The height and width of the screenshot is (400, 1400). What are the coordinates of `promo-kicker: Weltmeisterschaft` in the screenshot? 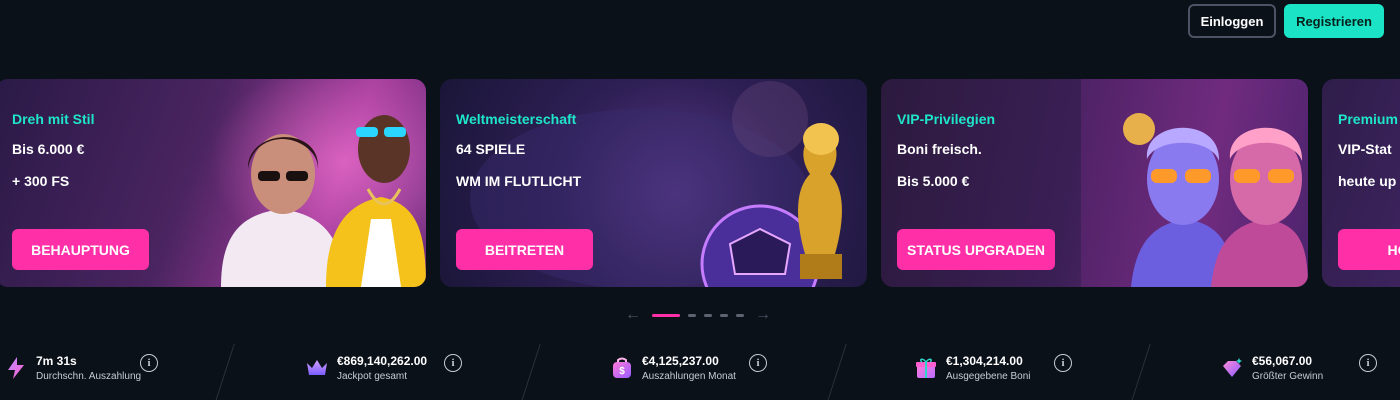 It's located at (516, 119).